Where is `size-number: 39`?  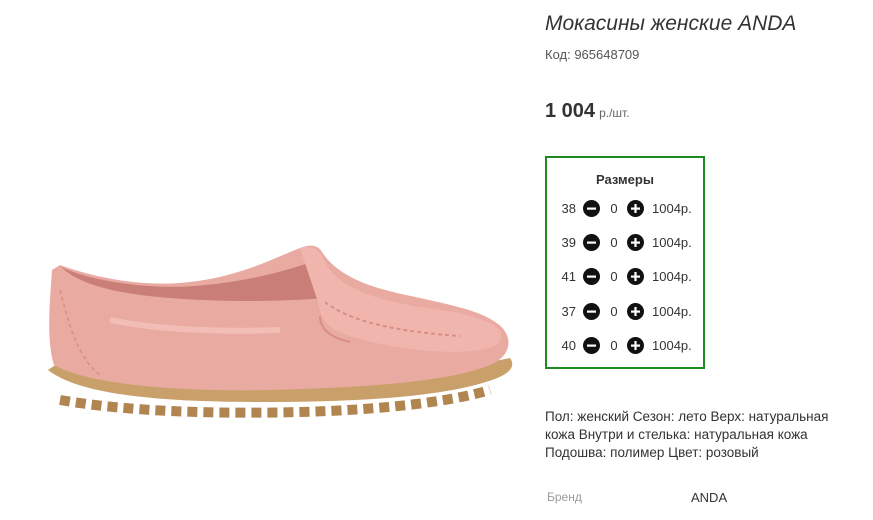
size-number: 39 is located at coordinates (568, 242).